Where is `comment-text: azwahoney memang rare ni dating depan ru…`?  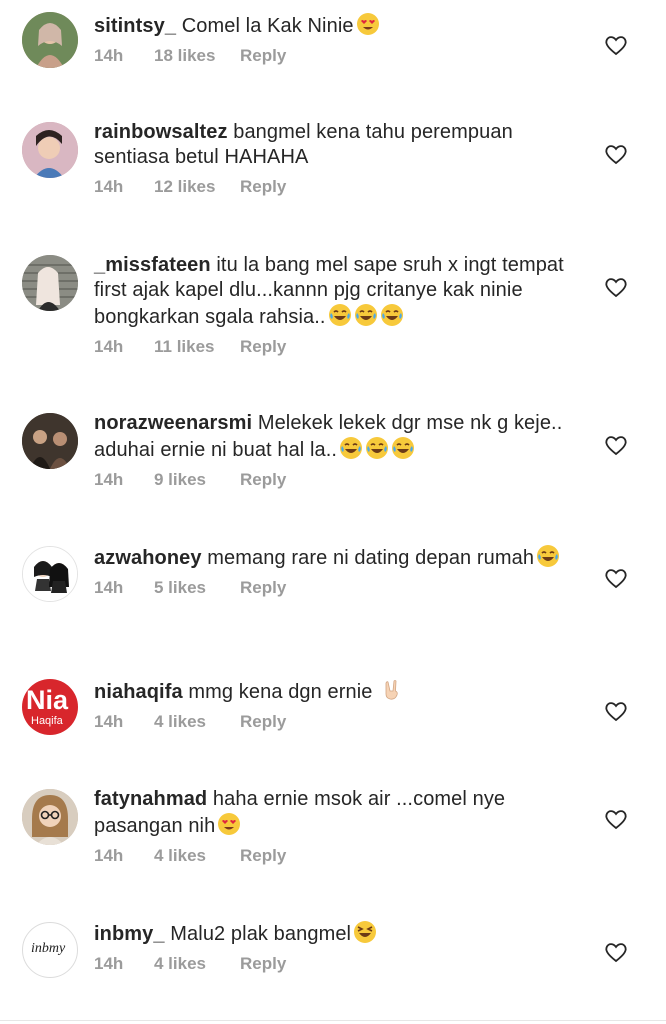 comment-text: azwahoney memang rare ni dating depan ru… is located at coordinates (329, 557).